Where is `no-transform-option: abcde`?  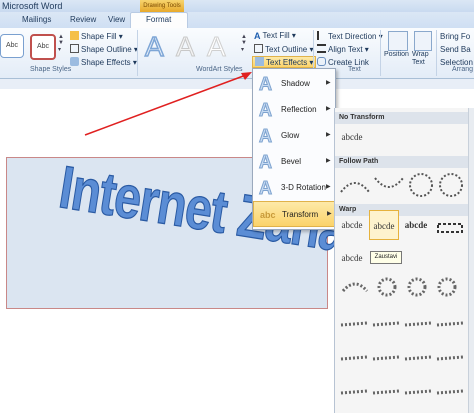 no-transform-option: abcde is located at coordinates (352, 141).